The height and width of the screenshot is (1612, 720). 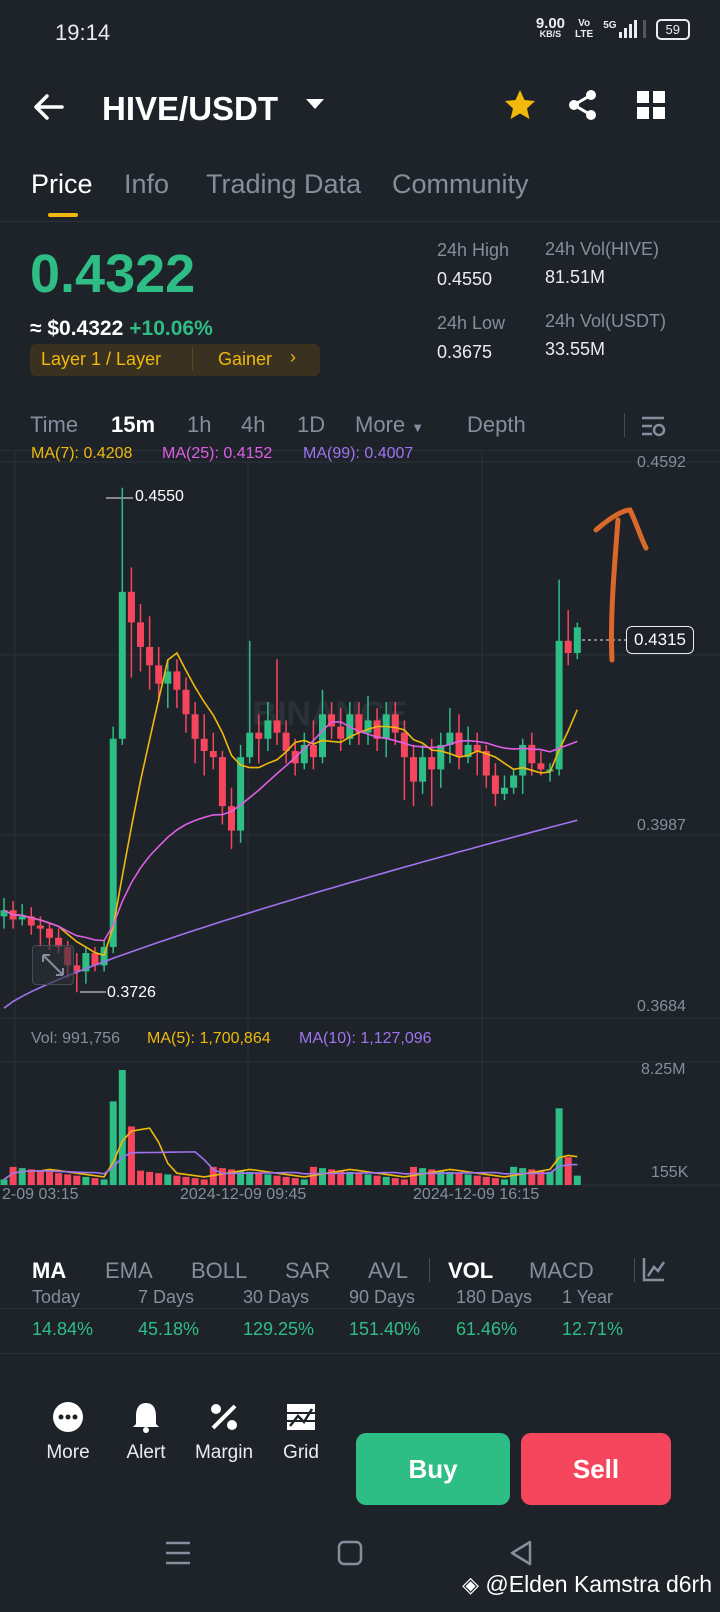 What do you see at coordinates (651, 105) in the screenshot?
I see `grid-menu-icon` at bounding box center [651, 105].